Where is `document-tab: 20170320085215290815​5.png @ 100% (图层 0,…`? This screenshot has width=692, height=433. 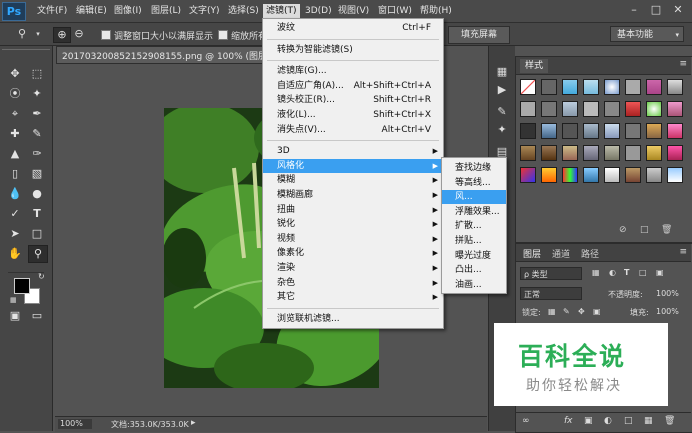 document-tab: 20170320085215290815​5.png @ 100% (图层 0,… is located at coordinates (178, 55).